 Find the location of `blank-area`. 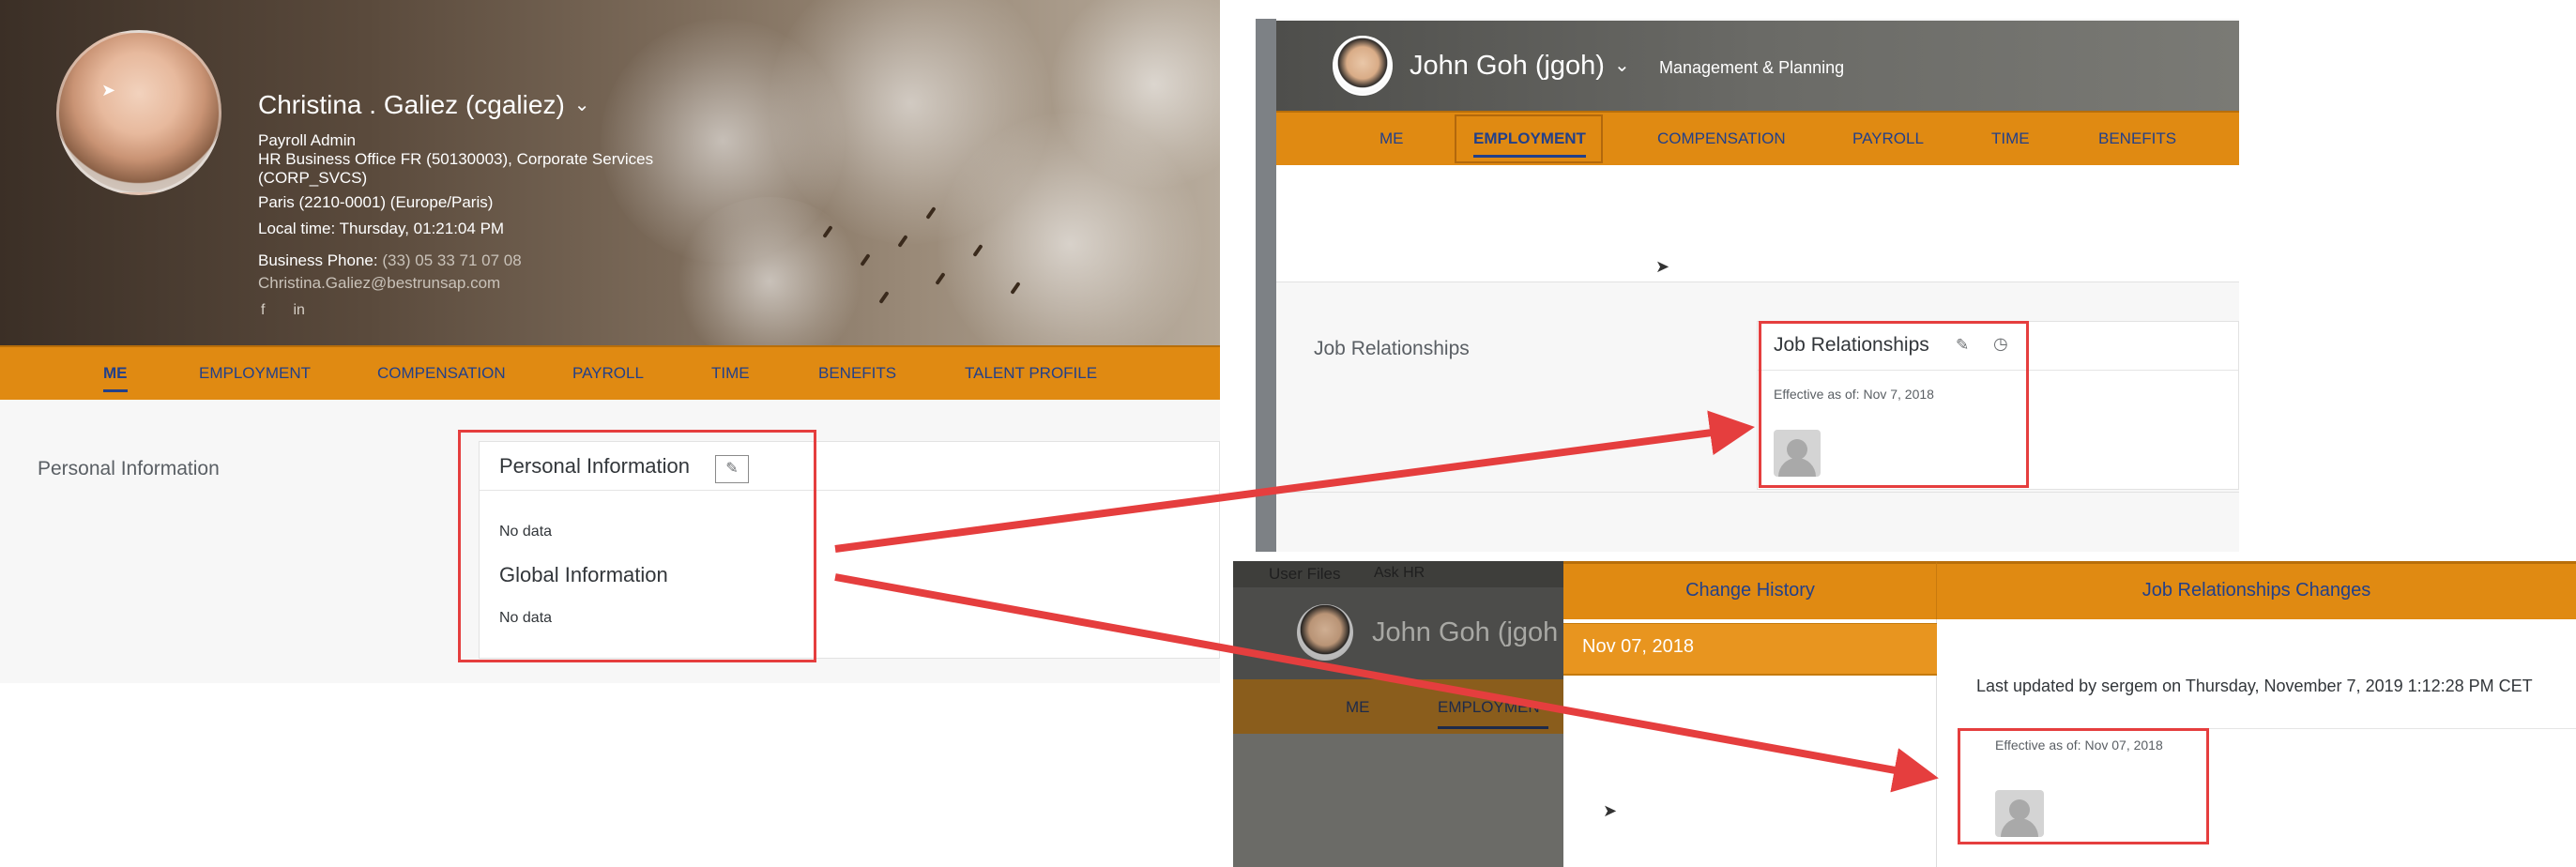

blank-area is located at coordinates (1757, 223).